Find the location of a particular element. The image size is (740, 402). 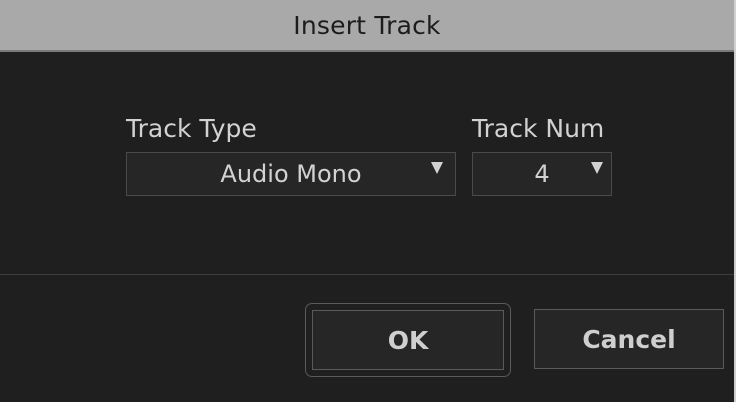

ok-button-label: OK is located at coordinates (408, 340).